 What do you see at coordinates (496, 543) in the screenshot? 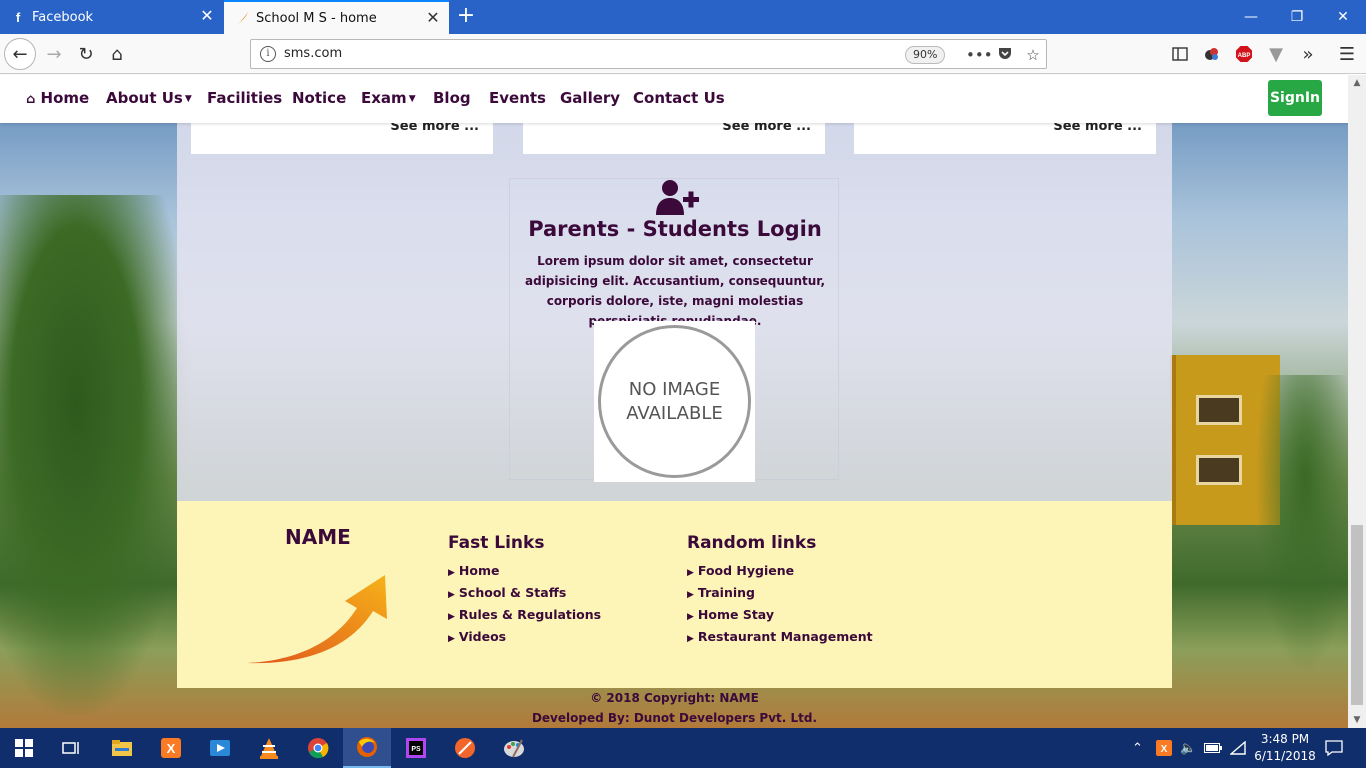
I see `fast-links-title: Fast Links` at bounding box center [496, 543].